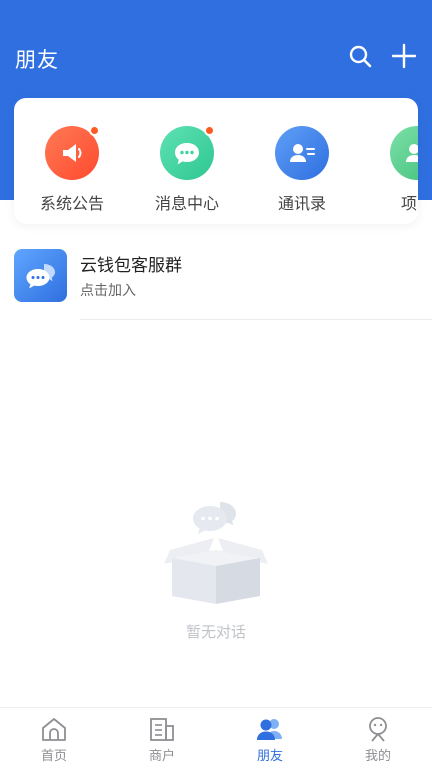 The width and height of the screenshot is (432, 768). Describe the element at coordinates (71, 203) in the screenshot. I see `quick-item-label: 系统公告` at that location.